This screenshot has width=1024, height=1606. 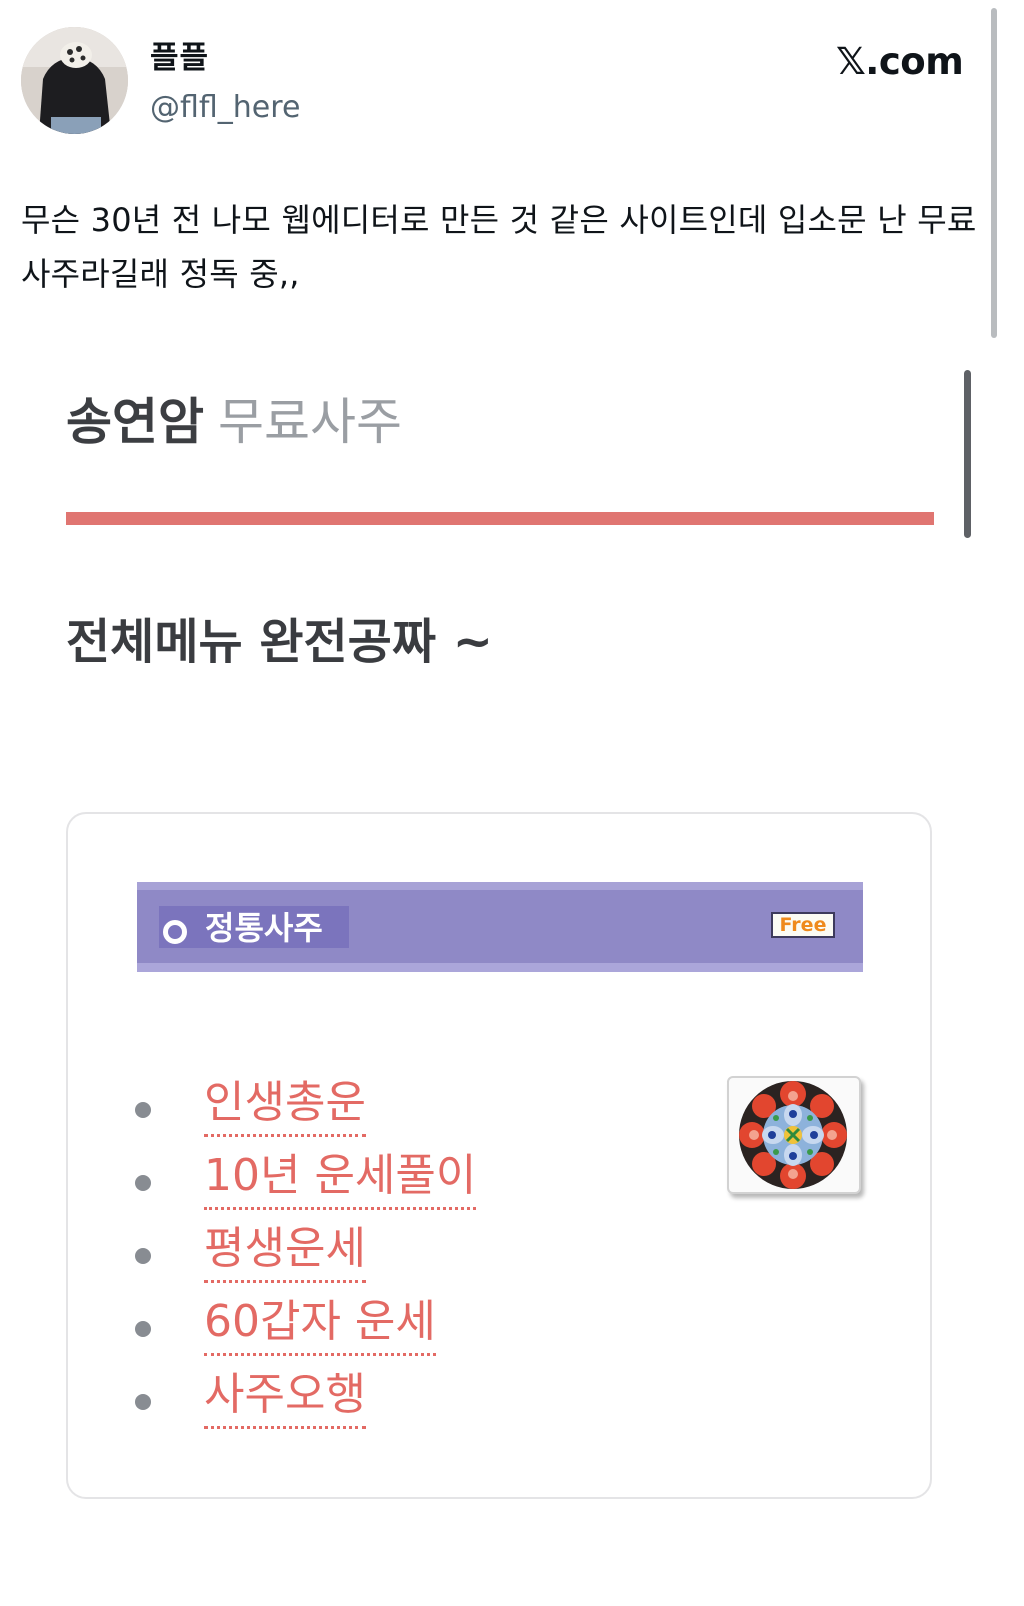 I want to click on author-display-name: 플플, so click(x=179, y=58).